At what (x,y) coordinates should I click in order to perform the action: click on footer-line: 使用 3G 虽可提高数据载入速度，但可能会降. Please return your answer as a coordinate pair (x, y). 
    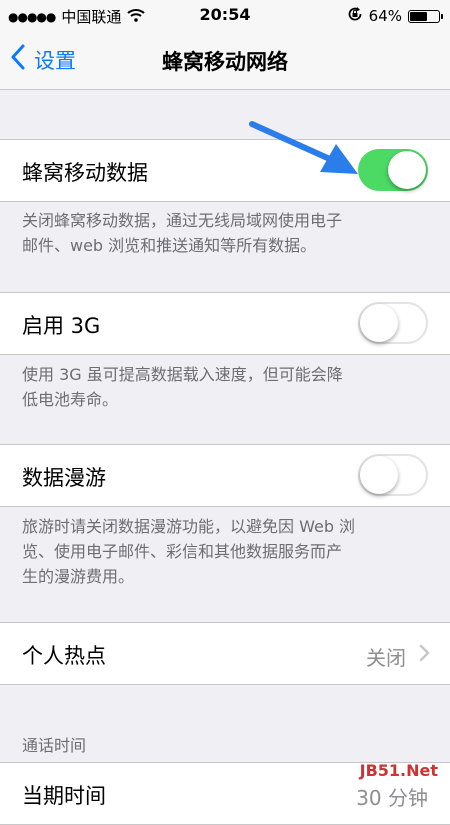
    Looking at the image, I should click on (182, 374).